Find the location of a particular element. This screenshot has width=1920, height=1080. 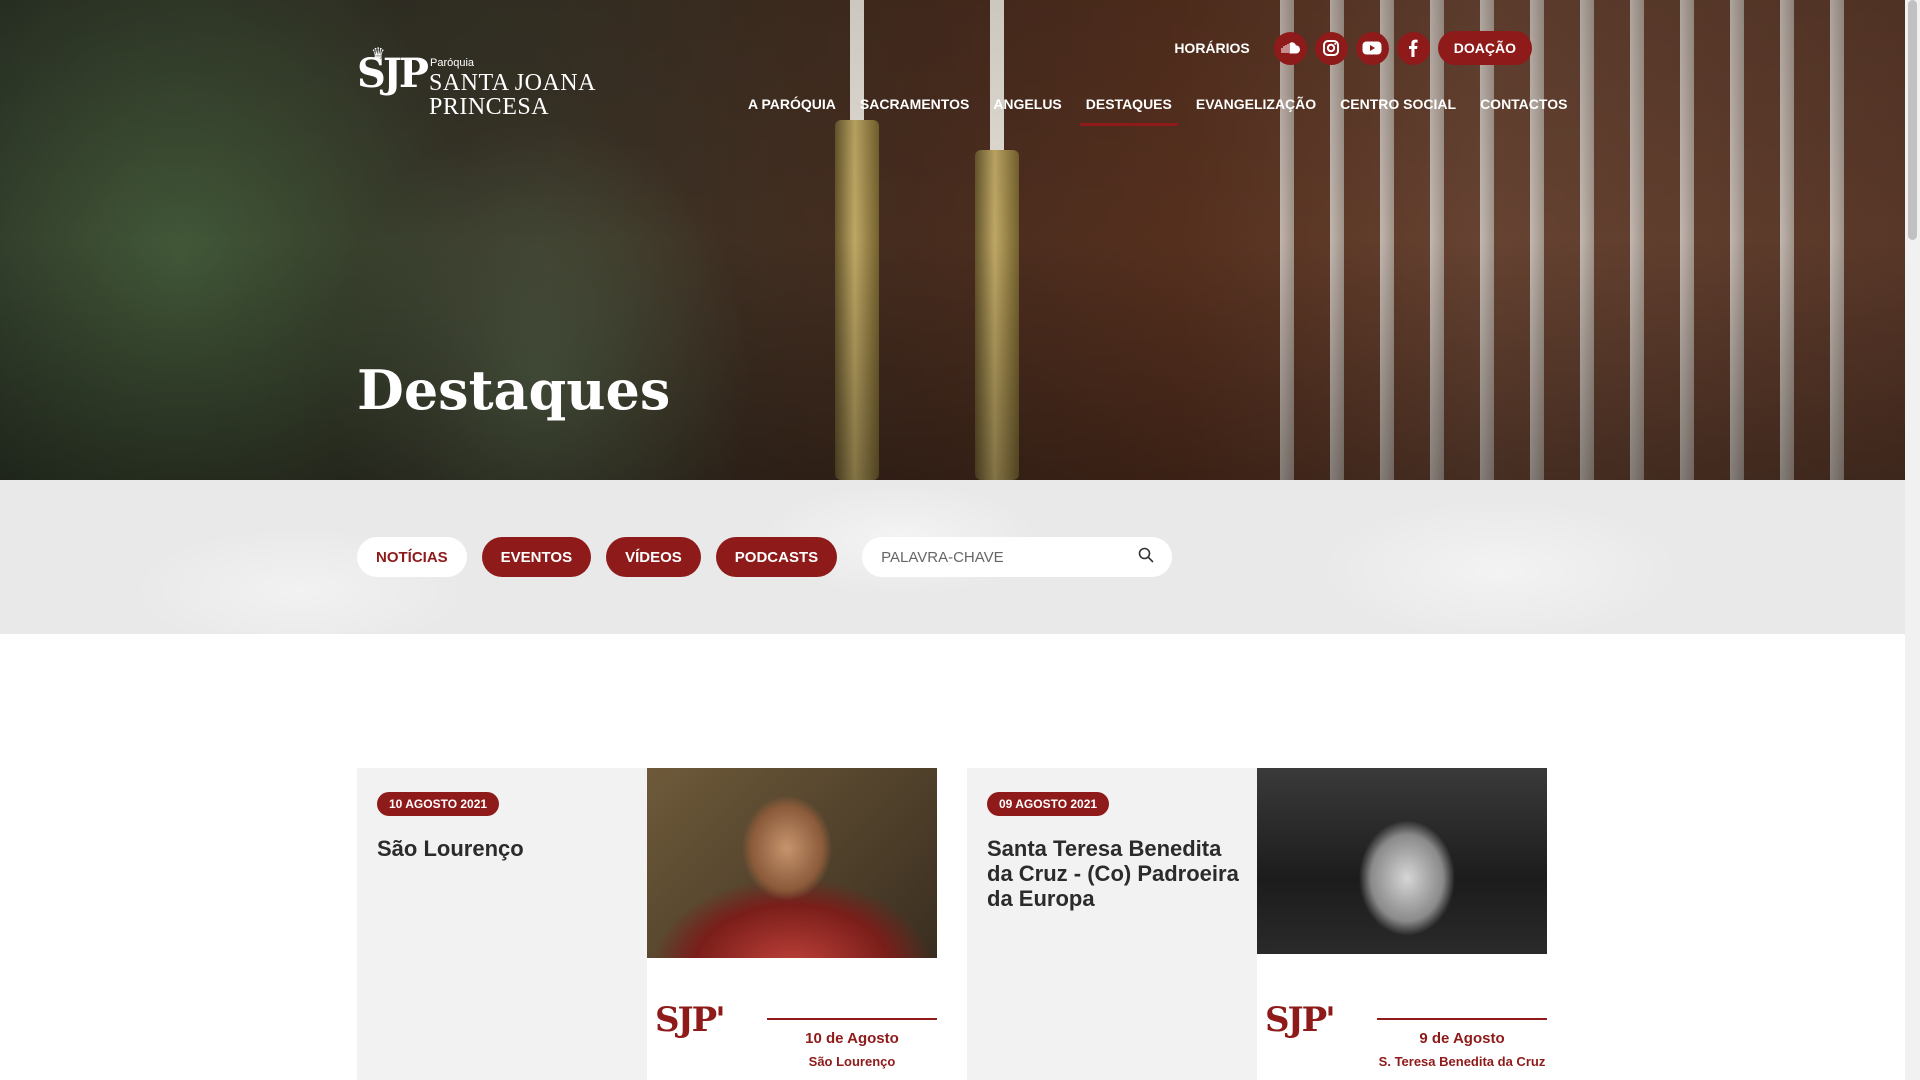

soundcloud-icon is located at coordinates (1290, 48).